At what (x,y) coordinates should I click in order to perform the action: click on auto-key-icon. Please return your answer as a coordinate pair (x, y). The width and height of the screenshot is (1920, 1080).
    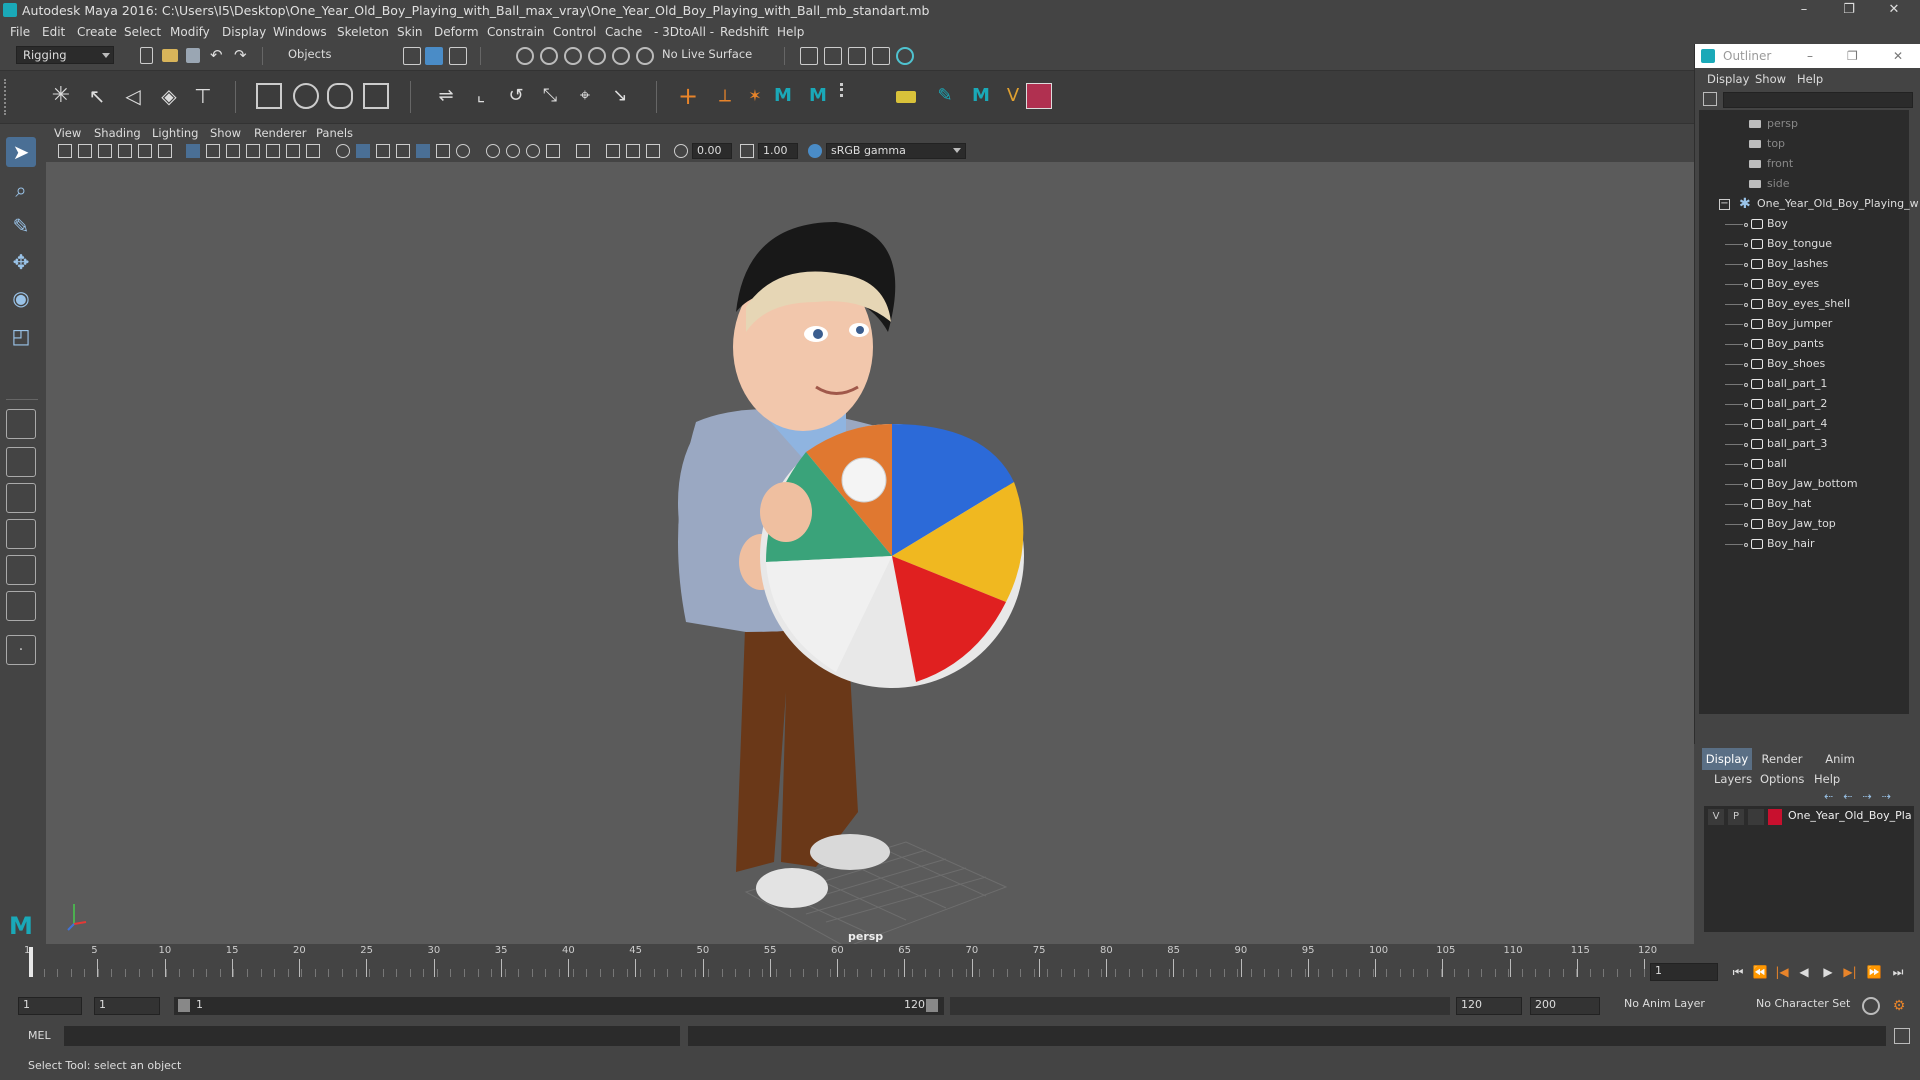
    Looking at the image, I should click on (1871, 1006).